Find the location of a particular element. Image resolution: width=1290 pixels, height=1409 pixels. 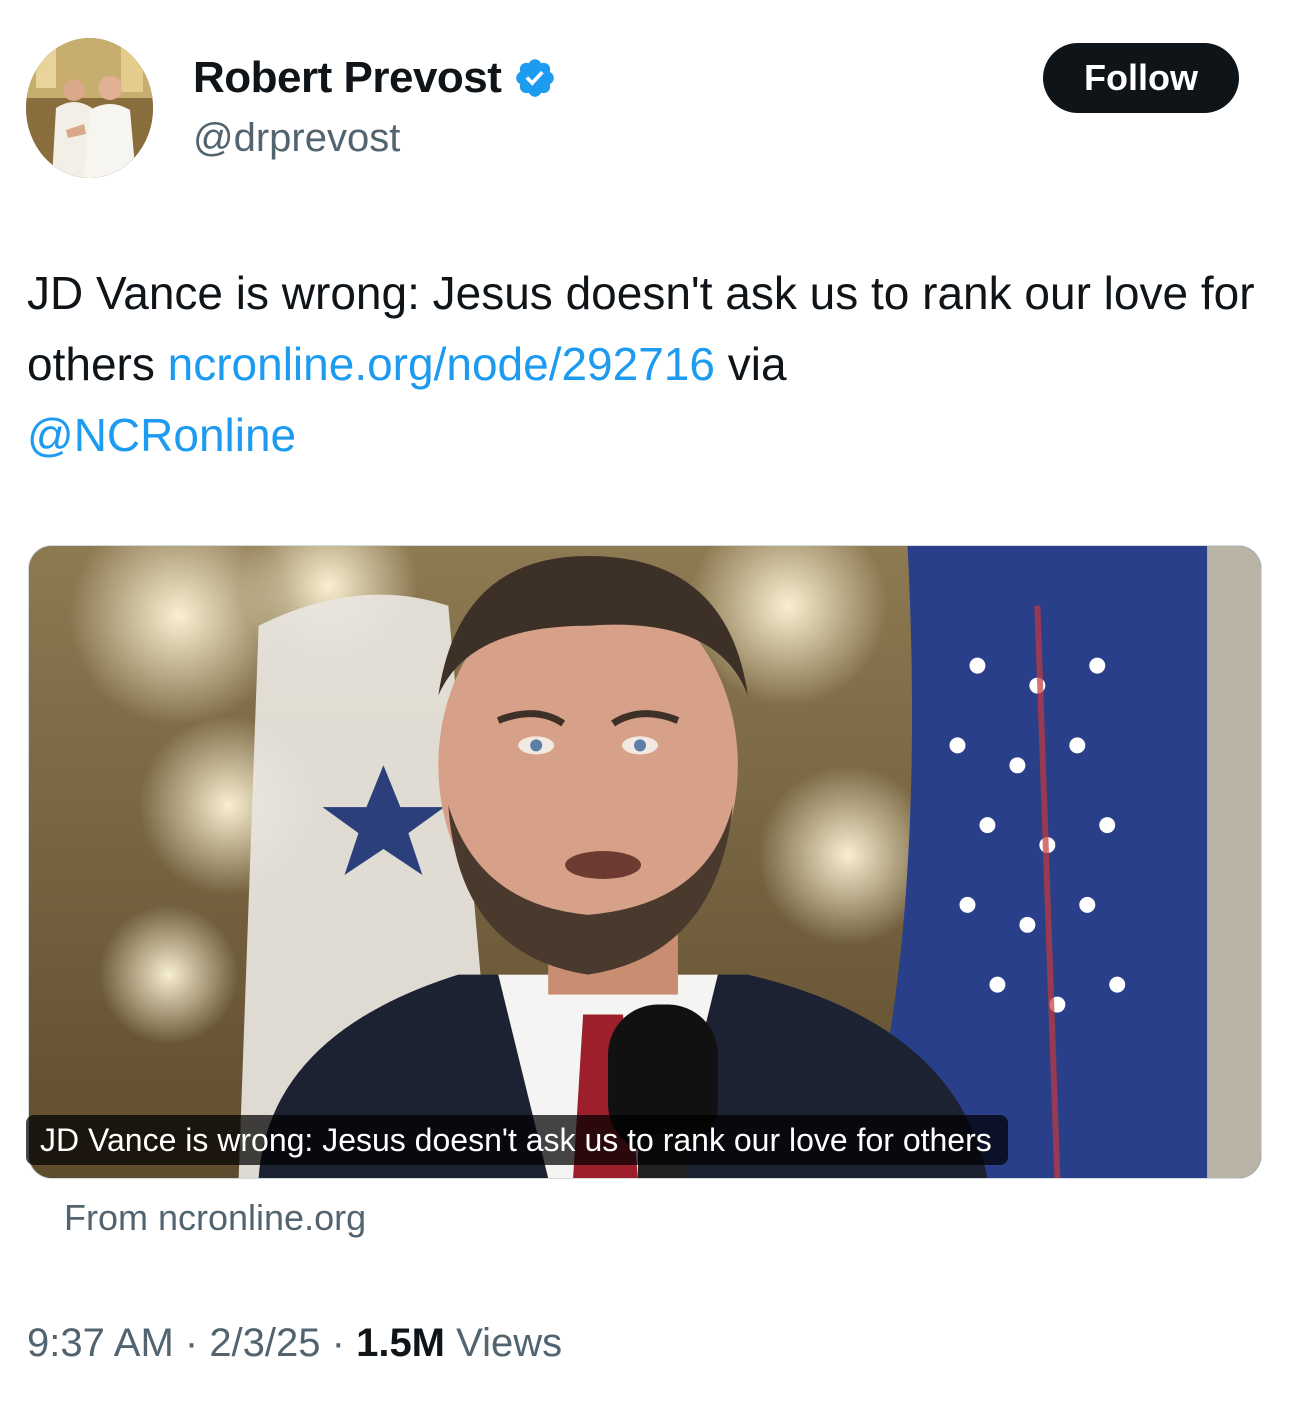

avatar is located at coordinates (89, 108).